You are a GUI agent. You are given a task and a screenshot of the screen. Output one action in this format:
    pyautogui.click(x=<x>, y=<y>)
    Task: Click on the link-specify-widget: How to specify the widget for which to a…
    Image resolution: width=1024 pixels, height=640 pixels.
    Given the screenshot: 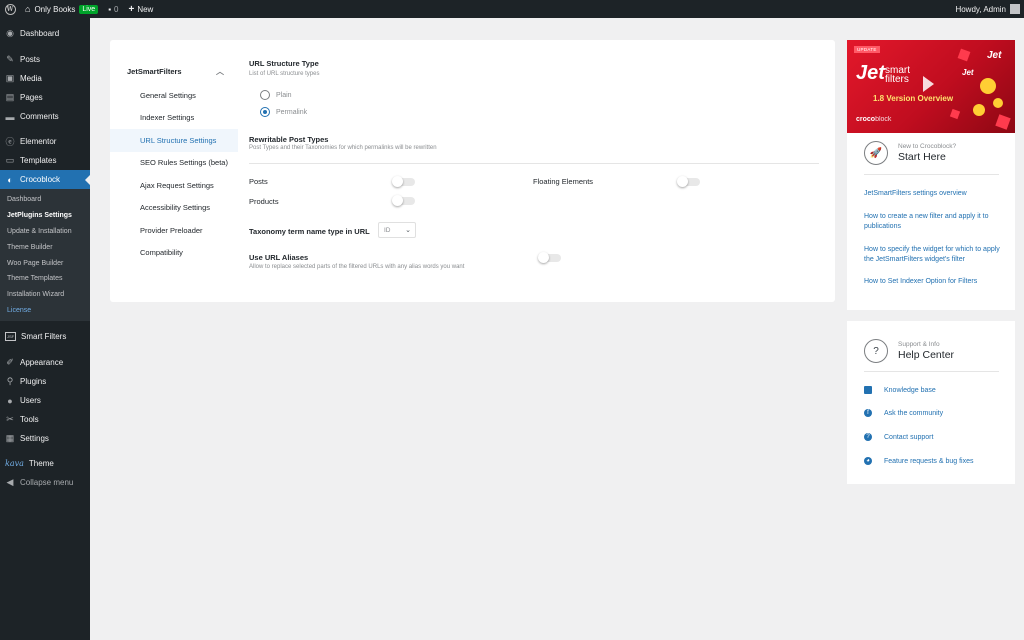 What is the action you would take?
    pyautogui.click(x=934, y=255)
    